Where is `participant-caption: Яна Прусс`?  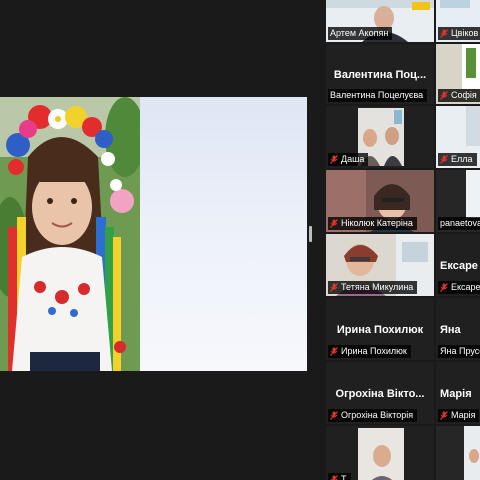
participant-caption: Яна Прусс is located at coordinates (459, 351).